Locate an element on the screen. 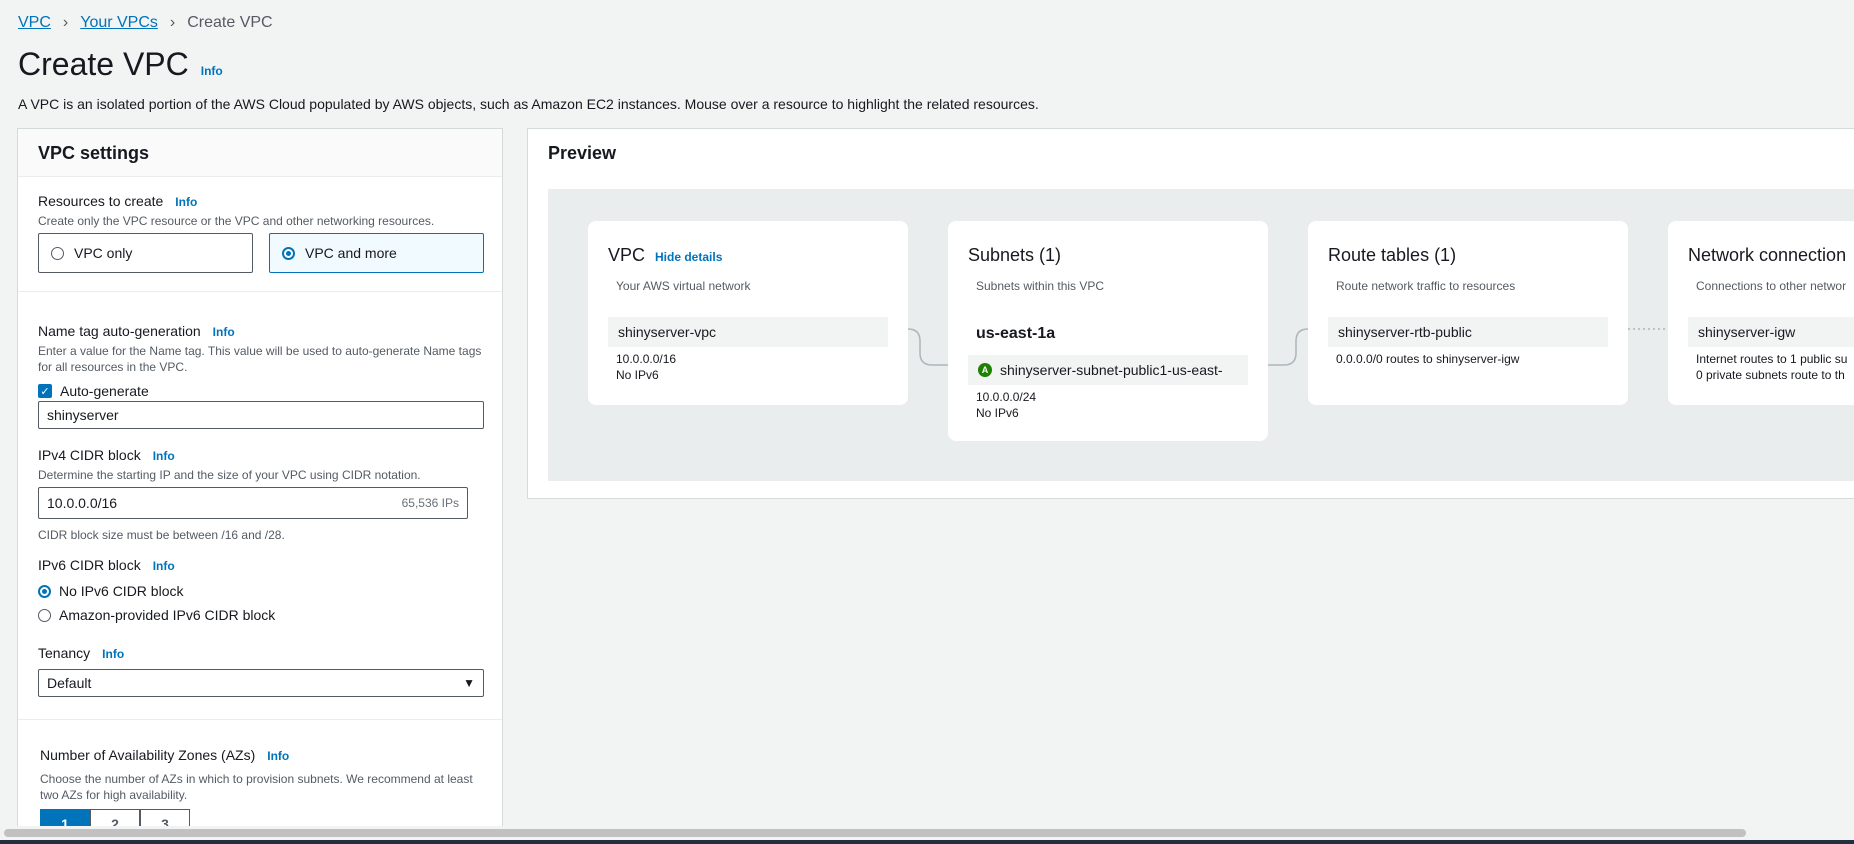 The width and height of the screenshot is (1854, 844). vpc-settings-header: VPC settings is located at coordinates (260, 153).